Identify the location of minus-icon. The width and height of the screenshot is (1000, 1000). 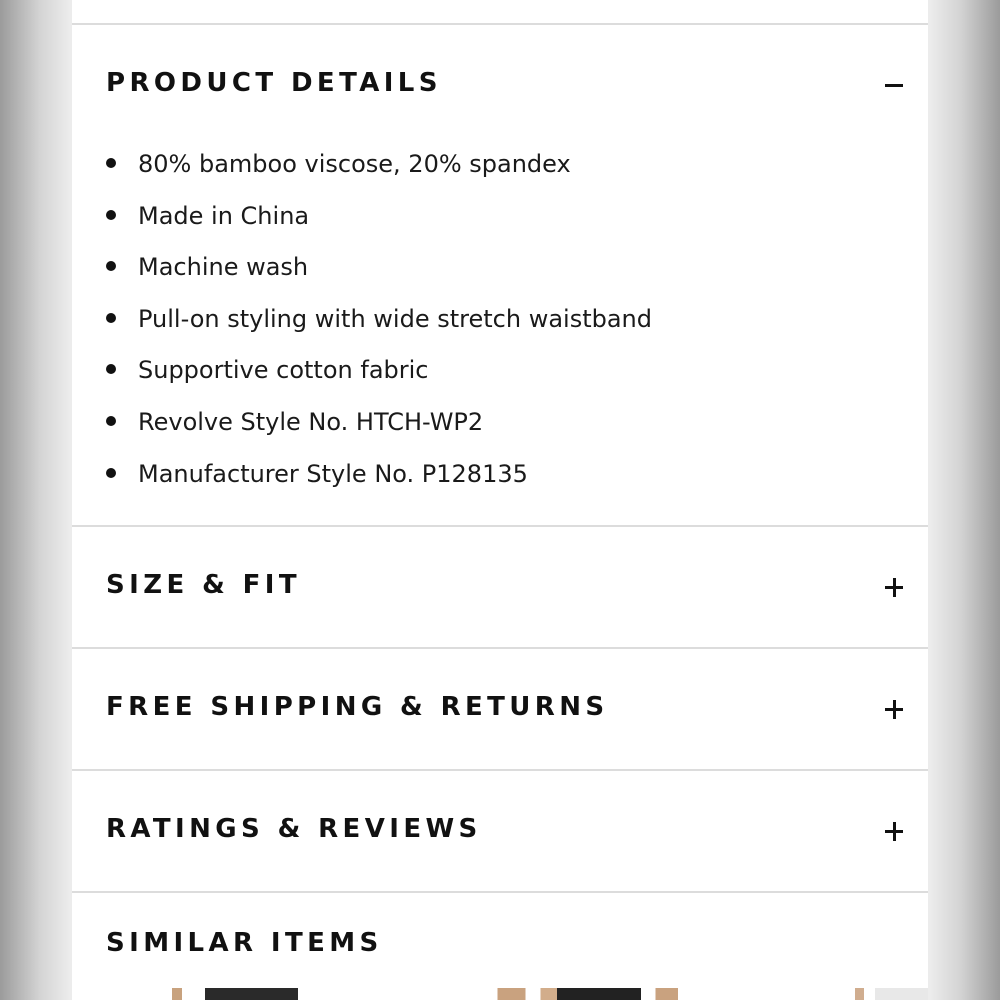
(894, 86).